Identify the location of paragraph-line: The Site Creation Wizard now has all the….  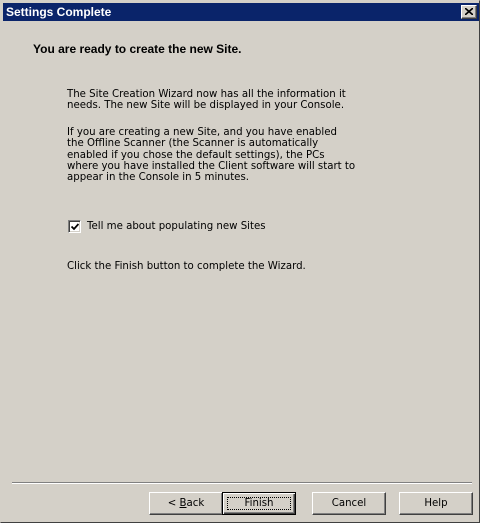
(206, 94).